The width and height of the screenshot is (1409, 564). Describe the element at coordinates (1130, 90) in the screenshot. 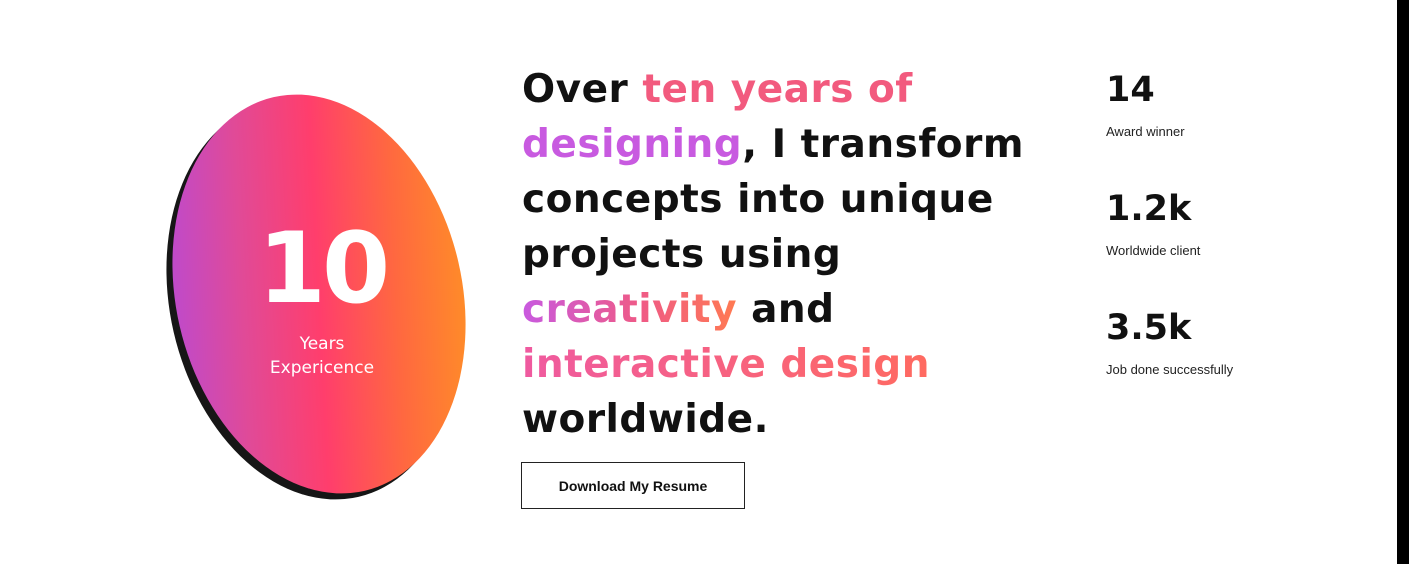

I see `stat-value: 14` at that location.